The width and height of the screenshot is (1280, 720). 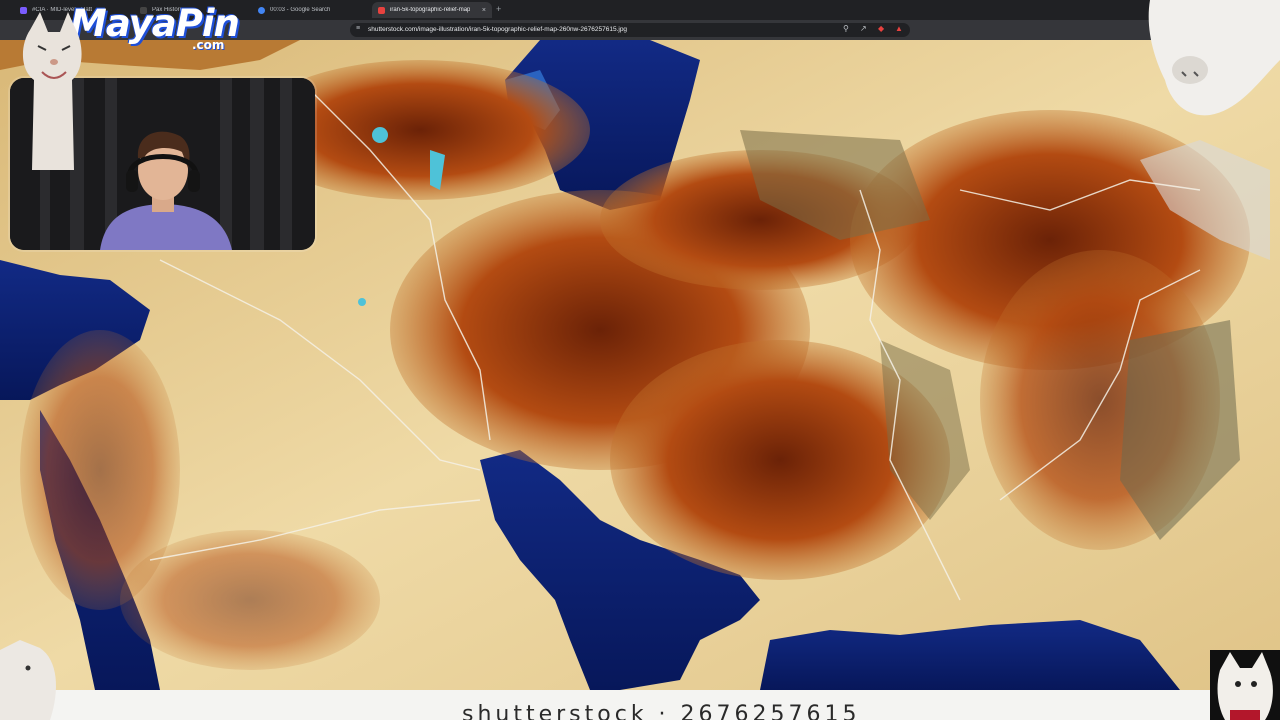 I want to click on mayapin-logo: MayaPin .com, so click(x=155, y=27).